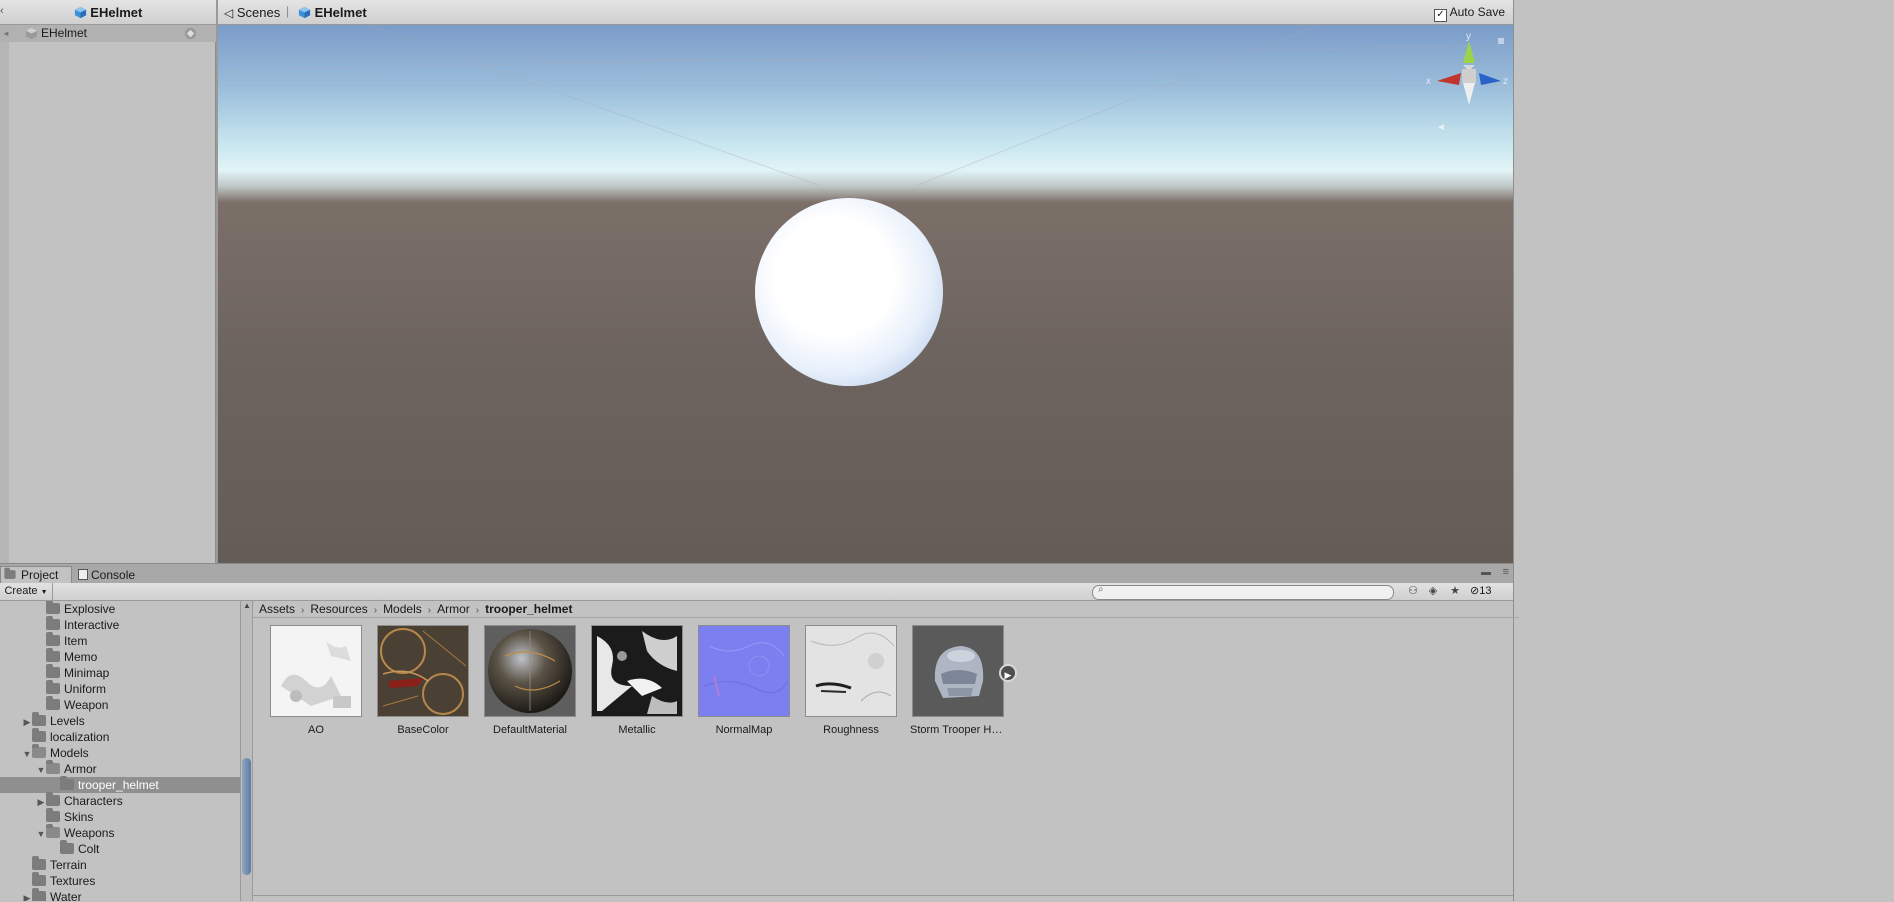 Image resolution: width=1894 pixels, height=902 pixels. Describe the element at coordinates (120, 704) in the screenshot. I see `tree-item-weapon: Weapon` at that location.